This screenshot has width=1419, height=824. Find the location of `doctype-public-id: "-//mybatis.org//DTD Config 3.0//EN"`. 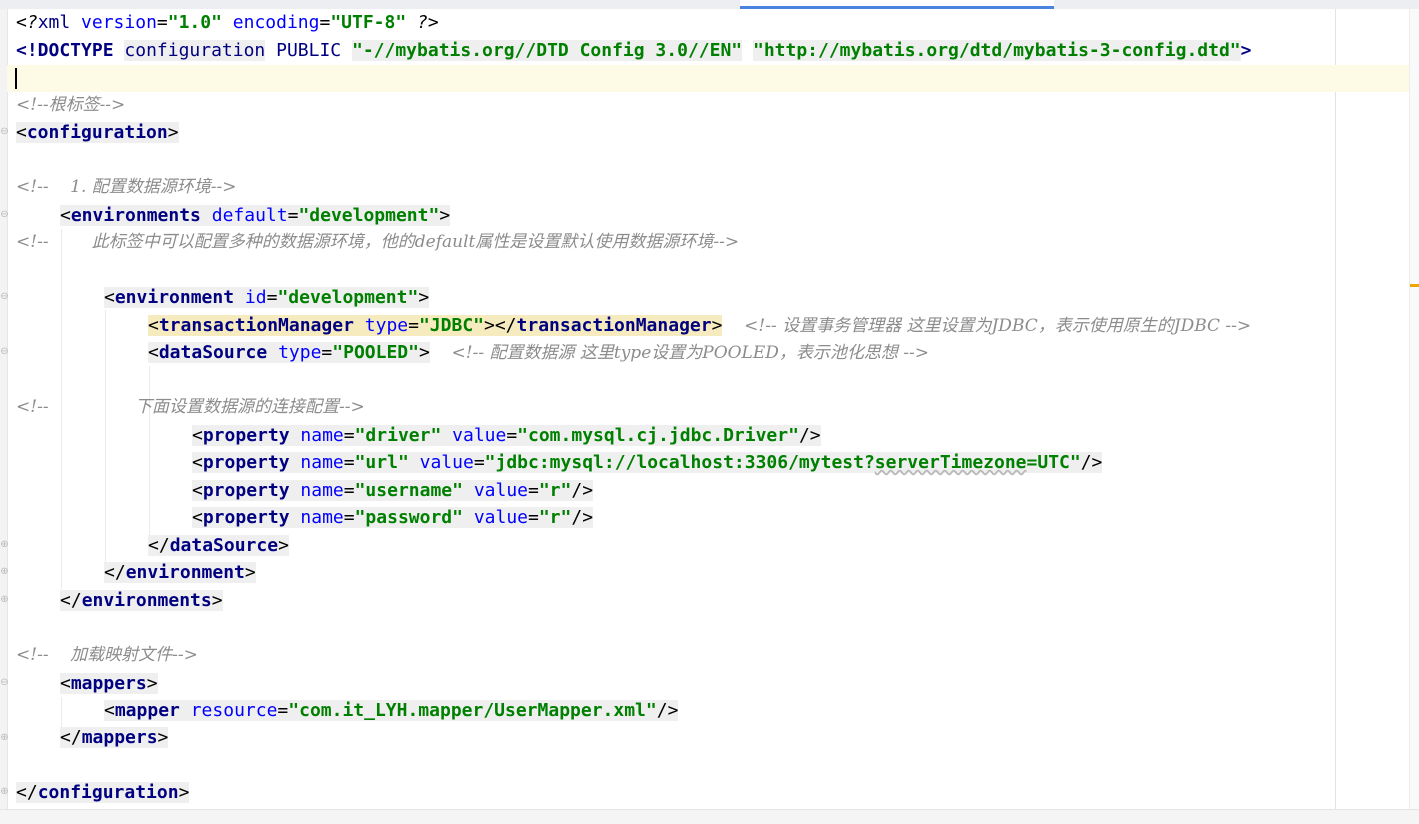

doctype-public-id: "-//mybatis.org//DTD Config 3.0//EN" is located at coordinates (547, 50).